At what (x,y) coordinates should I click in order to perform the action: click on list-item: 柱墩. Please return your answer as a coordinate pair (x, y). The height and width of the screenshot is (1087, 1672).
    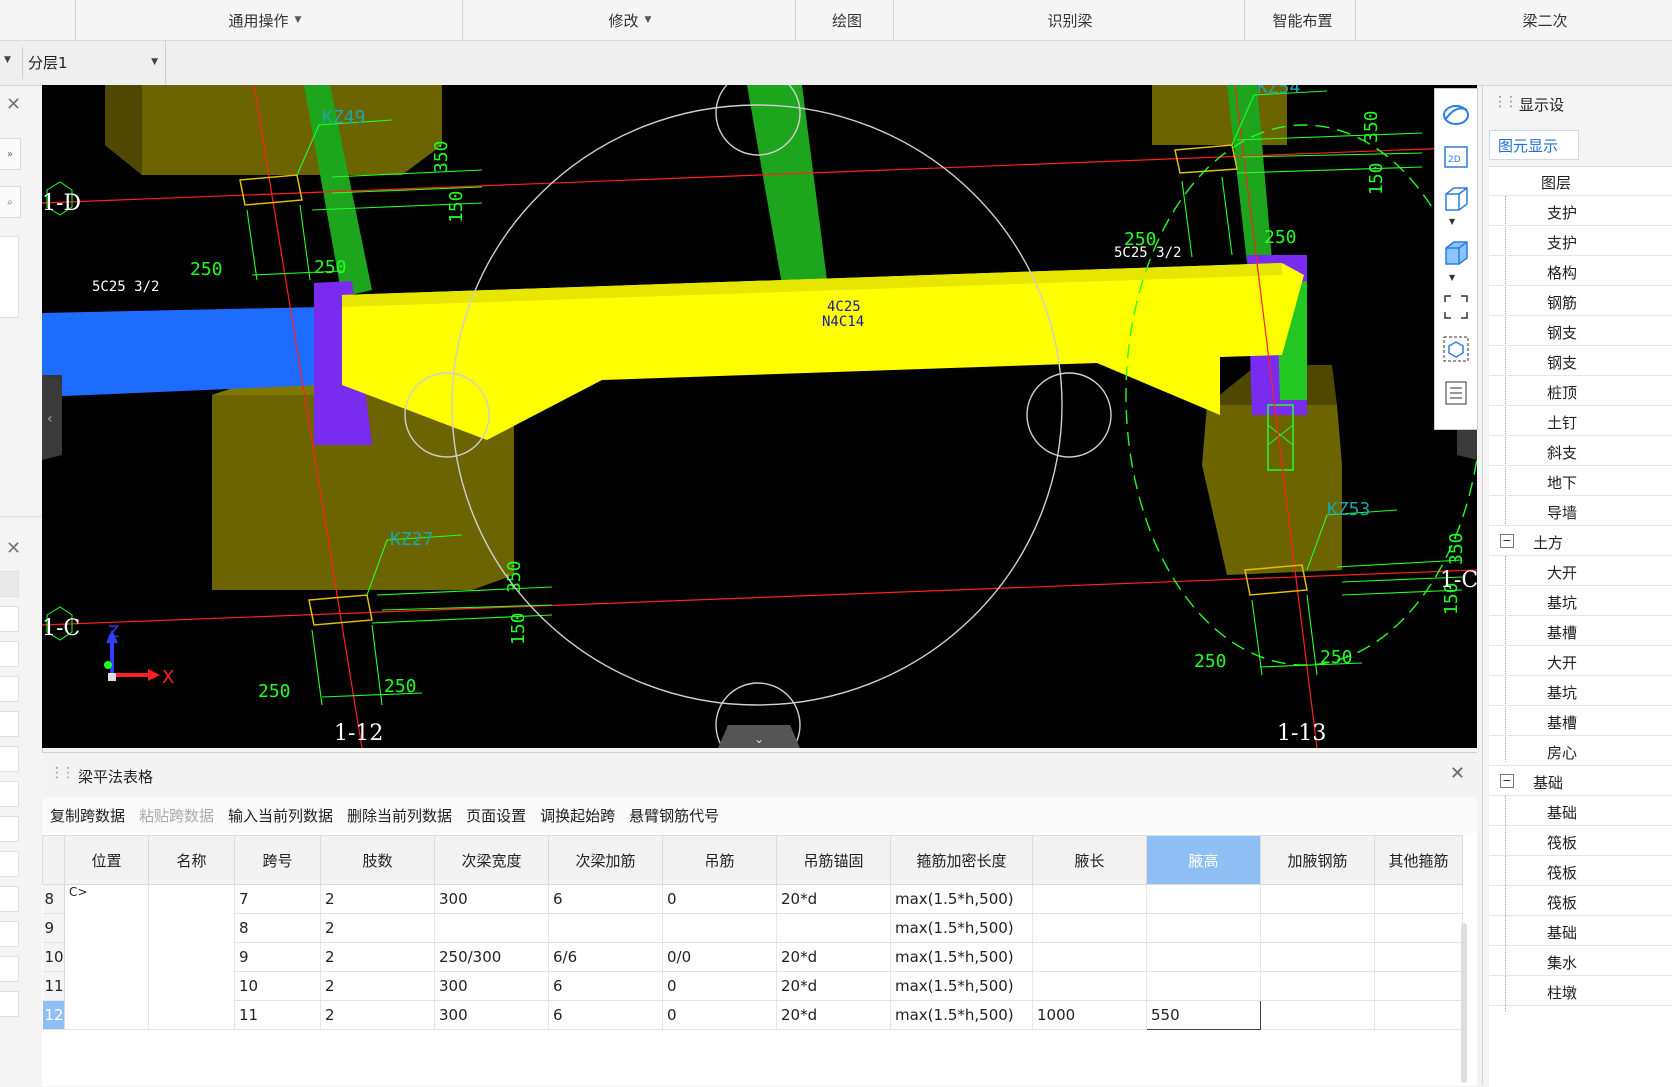
    Looking at the image, I should click on (1580, 991).